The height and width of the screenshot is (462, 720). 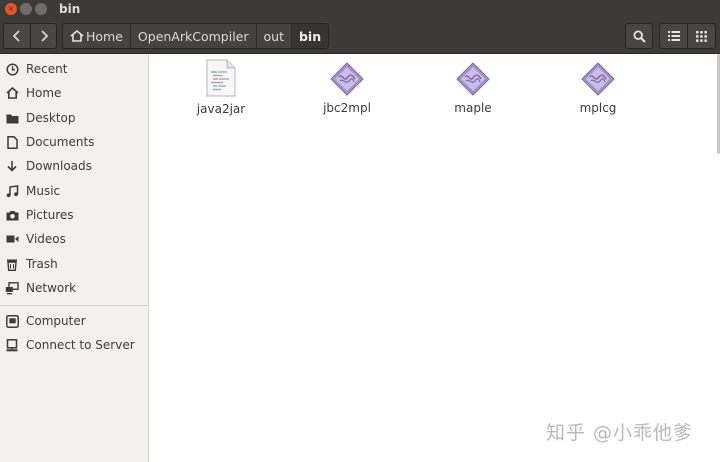 What do you see at coordinates (221, 78) in the screenshot?
I see `text-script-icon` at bounding box center [221, 78].